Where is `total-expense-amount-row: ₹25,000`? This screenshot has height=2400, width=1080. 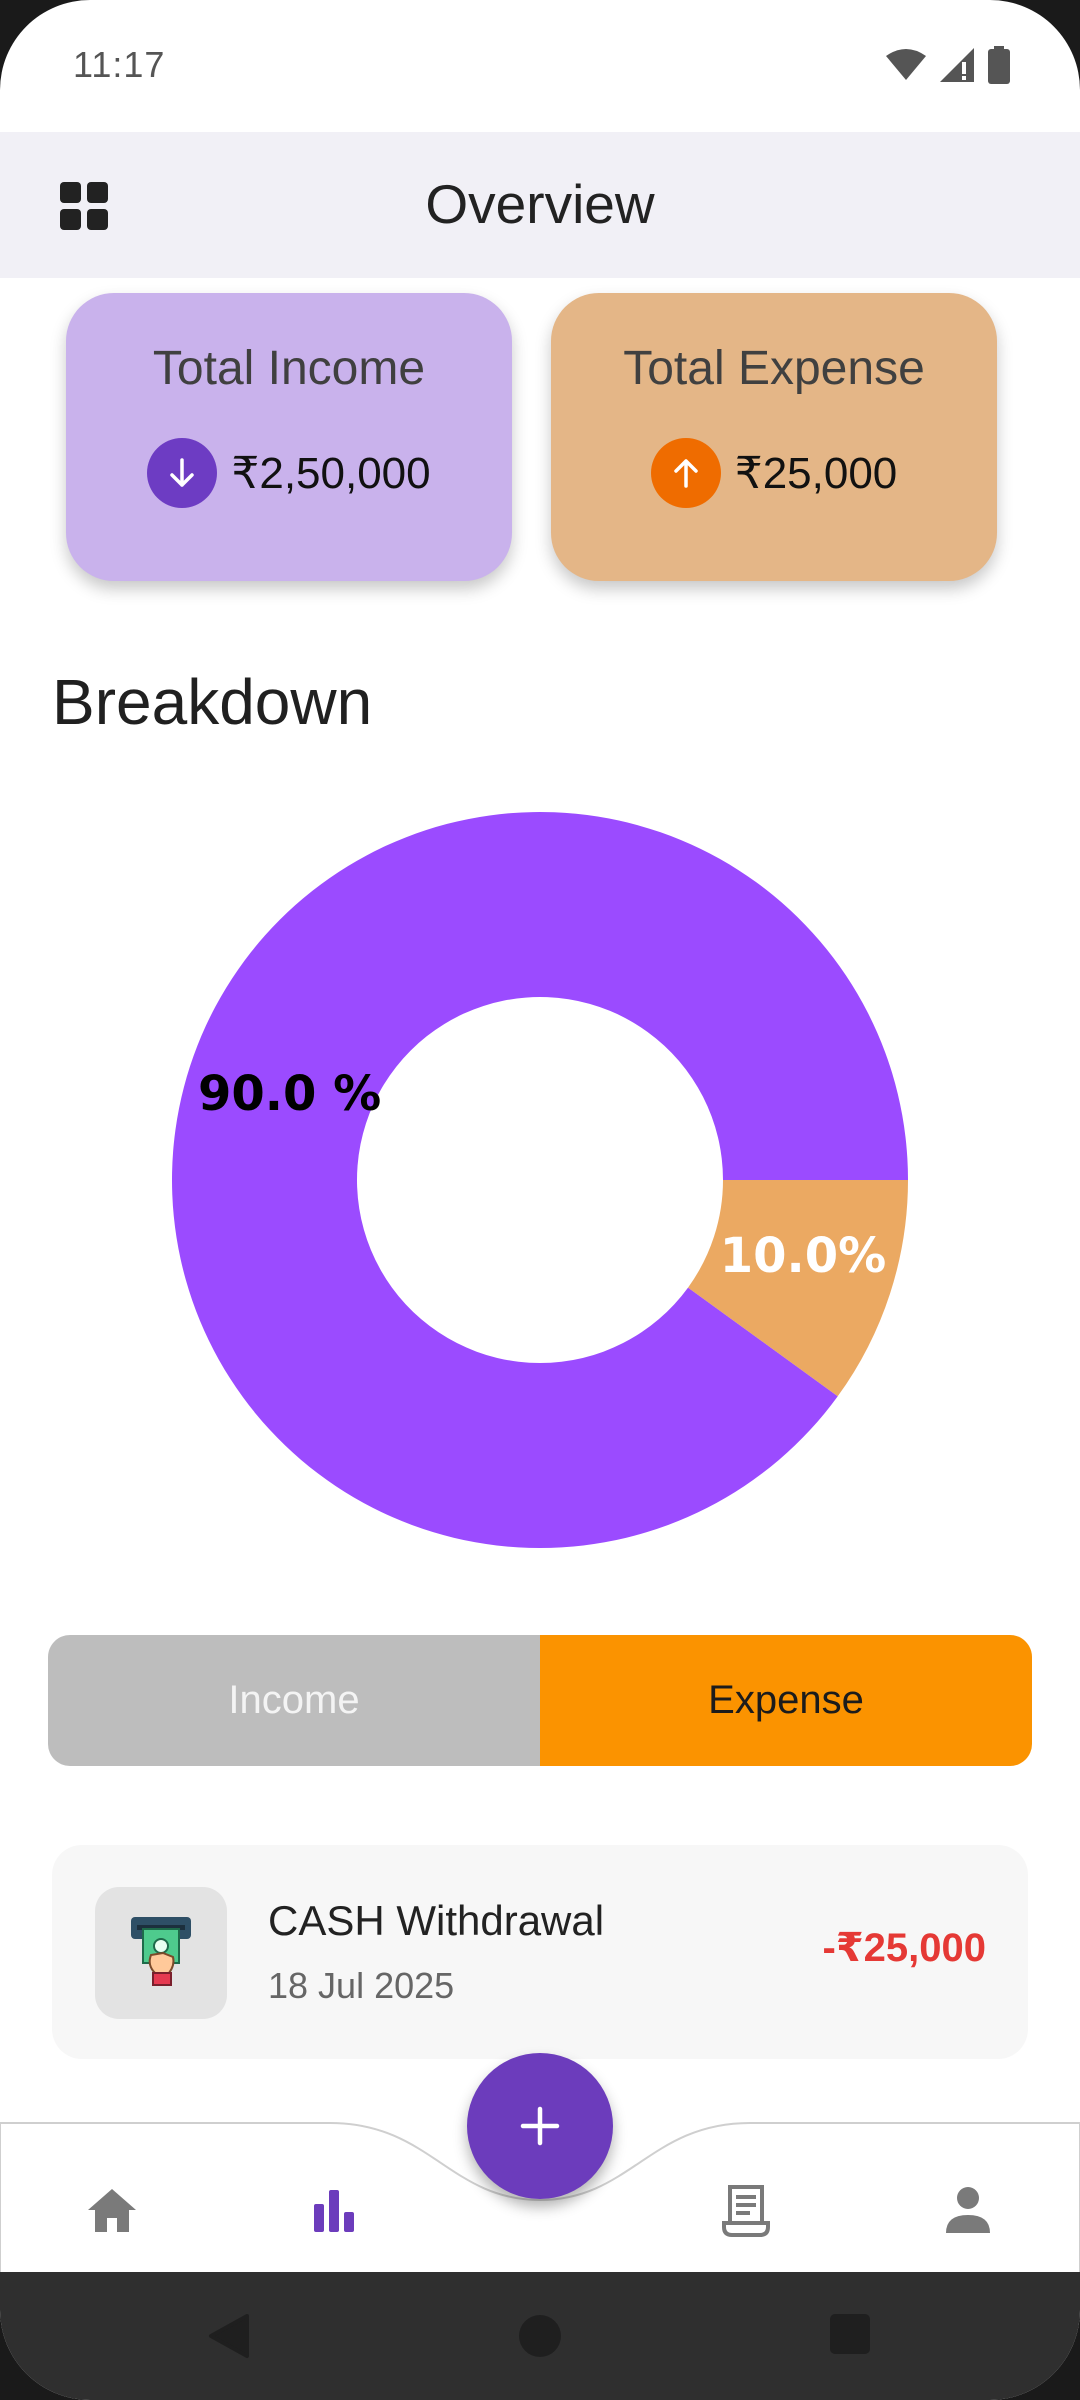 total-expense-amount-row: ₹25,000 is located at coordinates (774, 473).